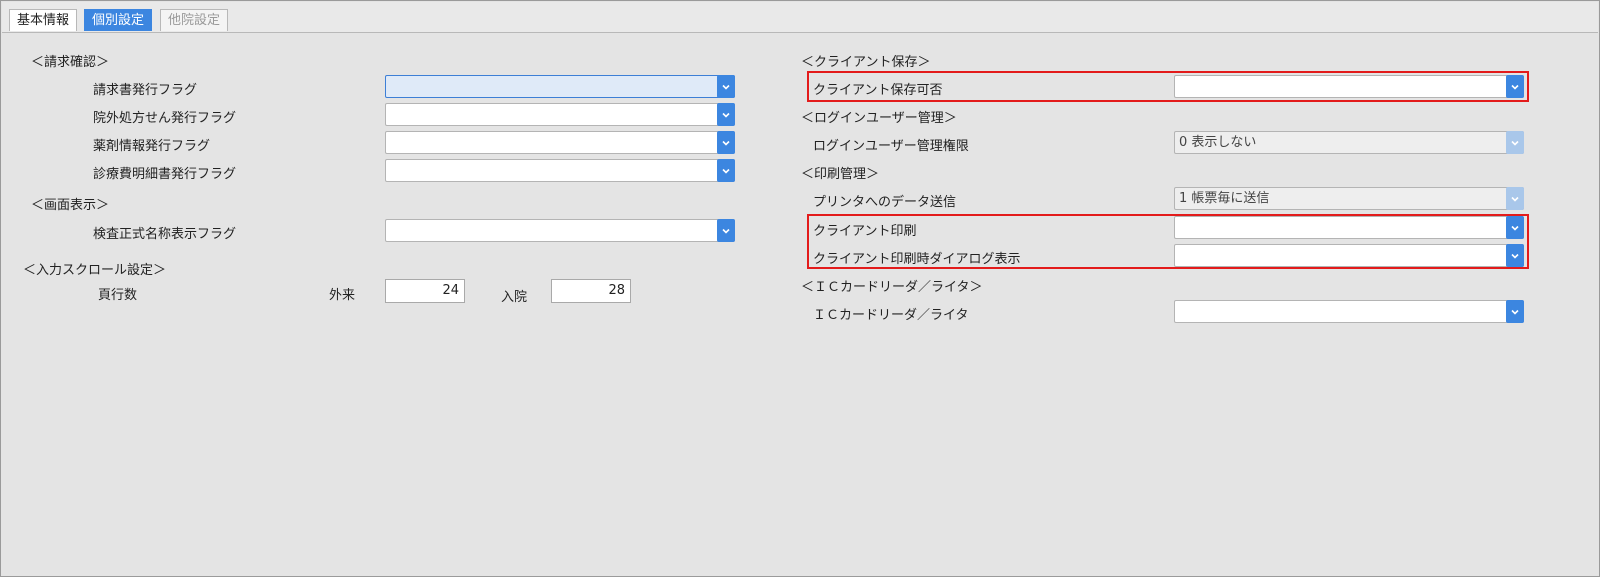 The height and width of the screenshot is (577, 1600). Describe the element at coordinates (560, 142) in the screenshot. I see `drug-info-flag-select` at that location.